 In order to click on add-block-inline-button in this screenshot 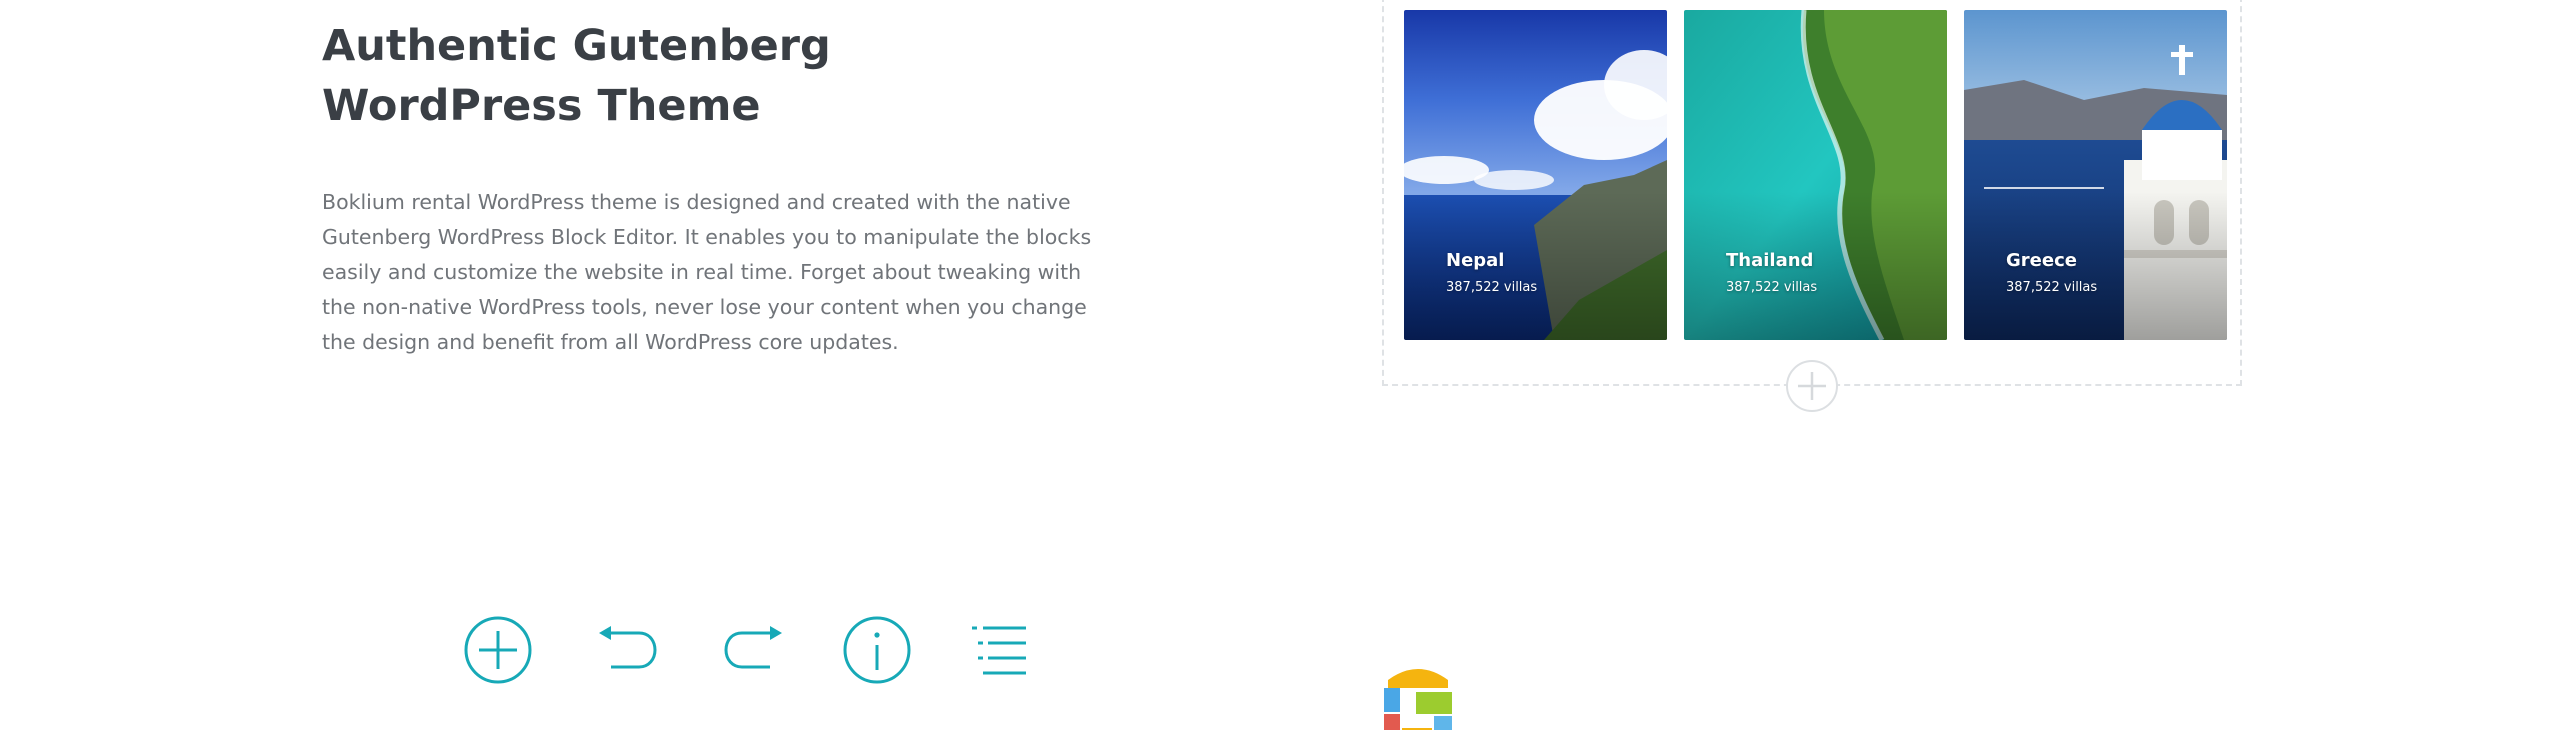, I will do `click(1812, 386)`.